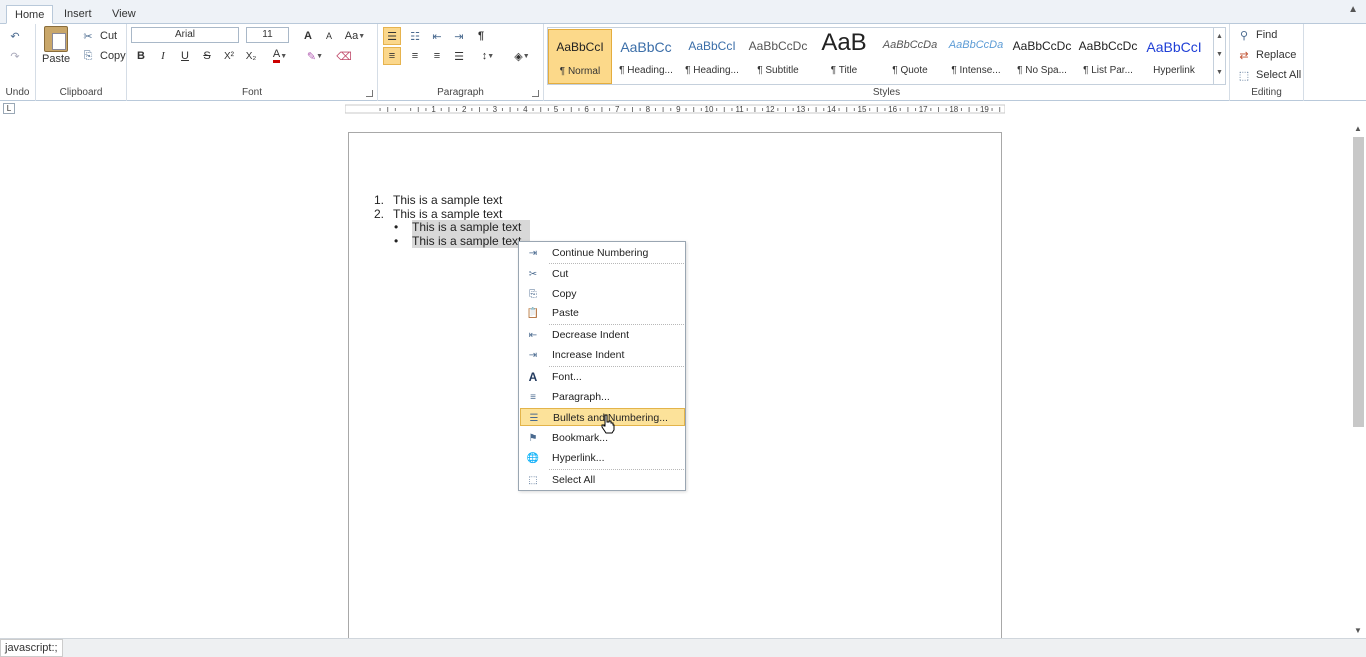  I want to click on subscript-icon: X₂, so click(251, 56).